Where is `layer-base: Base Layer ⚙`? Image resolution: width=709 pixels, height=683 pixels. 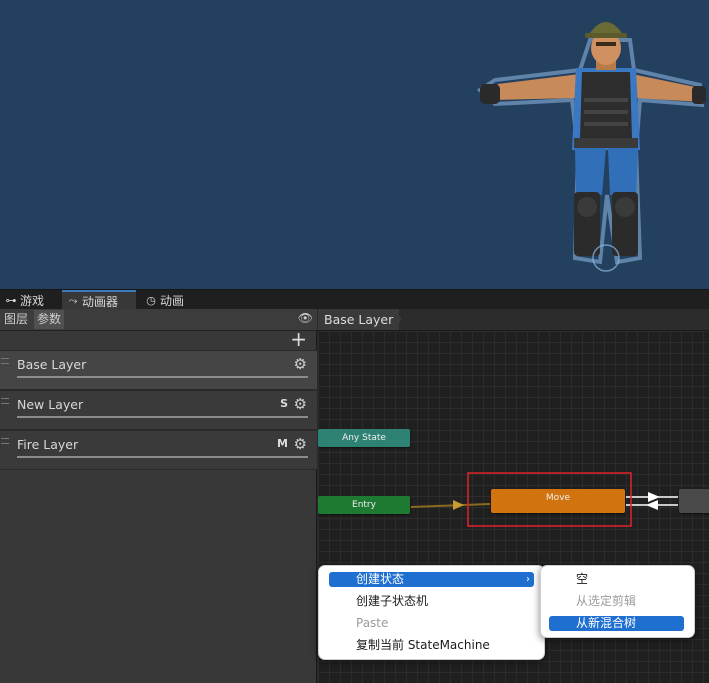
layer-base: Base Layer ⚙ is located at coordinates (158, 370).